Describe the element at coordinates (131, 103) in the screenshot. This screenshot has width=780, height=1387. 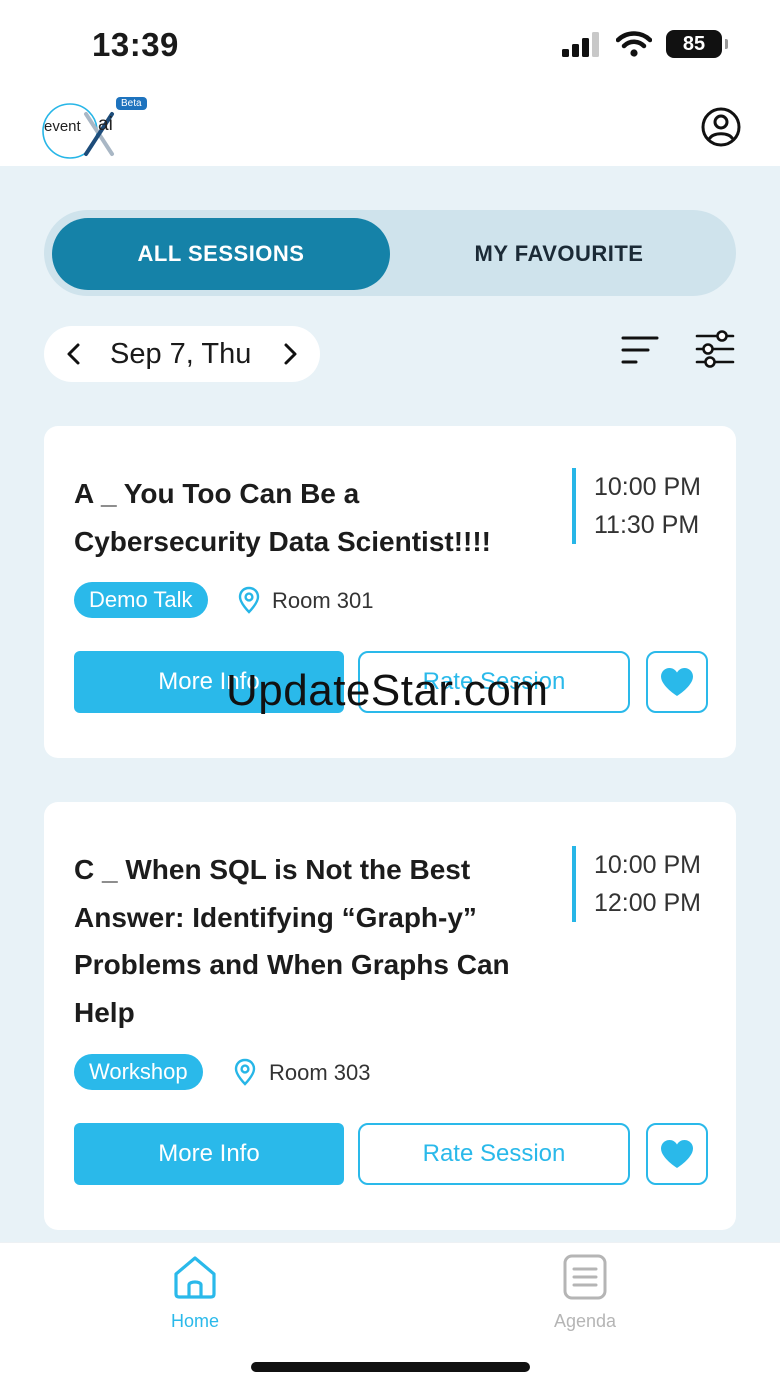
I see `beta-badge: Beta` at that location.